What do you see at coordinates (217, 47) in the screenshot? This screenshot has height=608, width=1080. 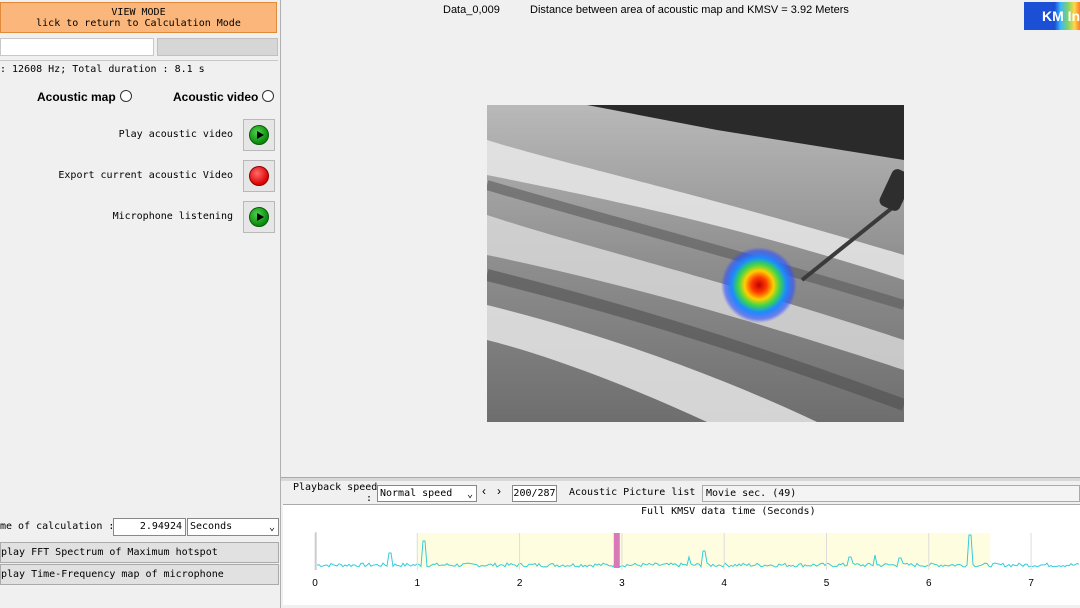 I see `disabled-field` at bounding box center [217, 47].